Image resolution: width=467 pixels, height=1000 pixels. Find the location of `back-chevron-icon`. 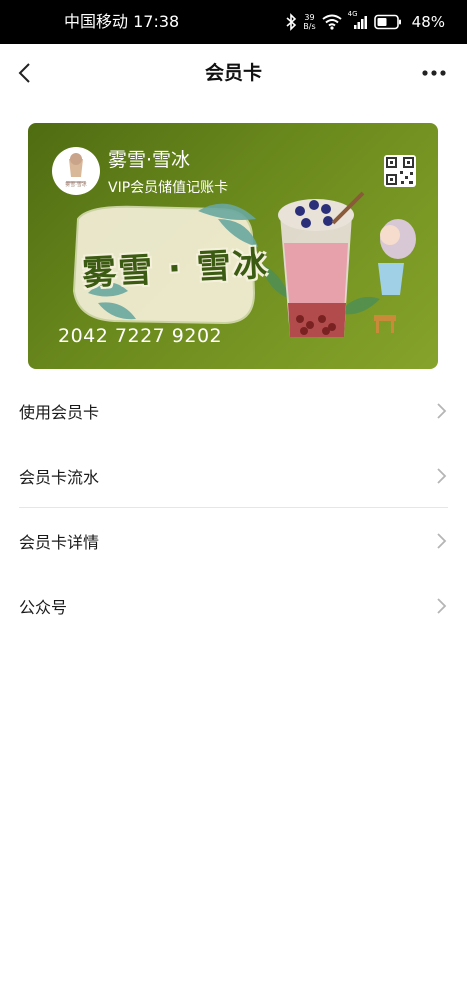

back-chevron-icon is located at coordinates (24, 73).